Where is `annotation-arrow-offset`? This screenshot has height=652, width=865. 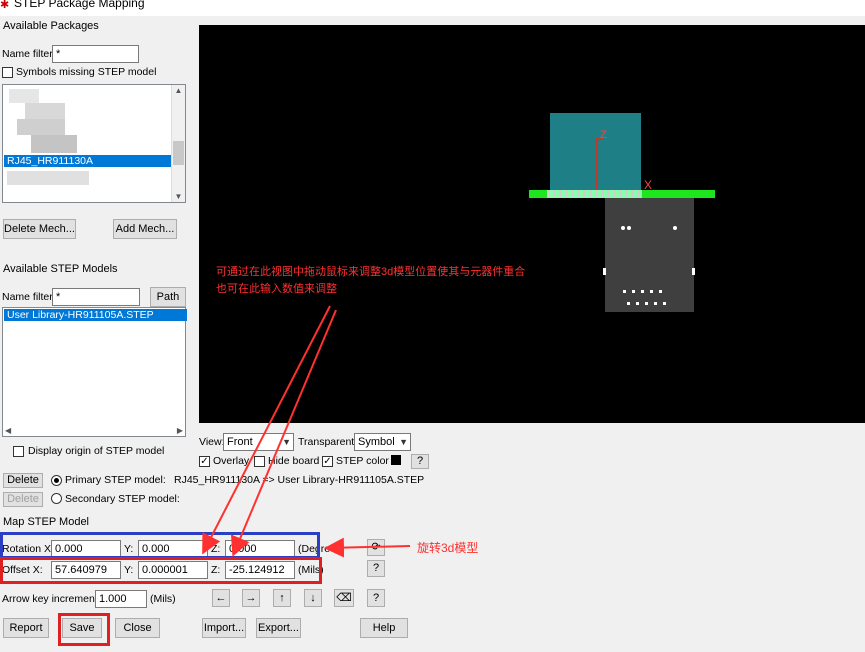
annotation-arrow-offset is located at coordinates (266, 430).